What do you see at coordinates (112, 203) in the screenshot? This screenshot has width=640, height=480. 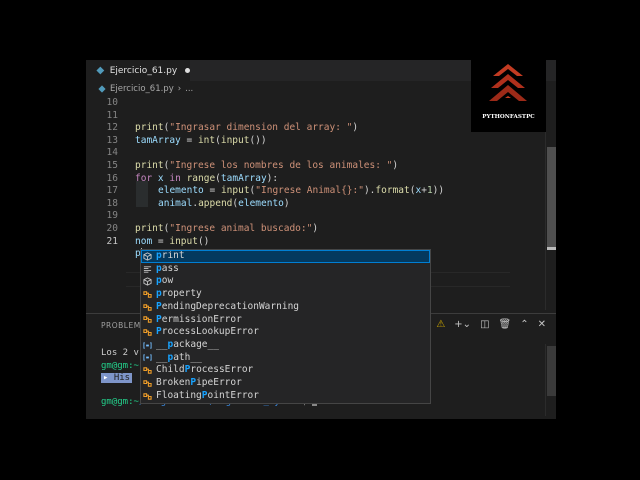 I see `line-number: 18` at bounding box center [112, 203].